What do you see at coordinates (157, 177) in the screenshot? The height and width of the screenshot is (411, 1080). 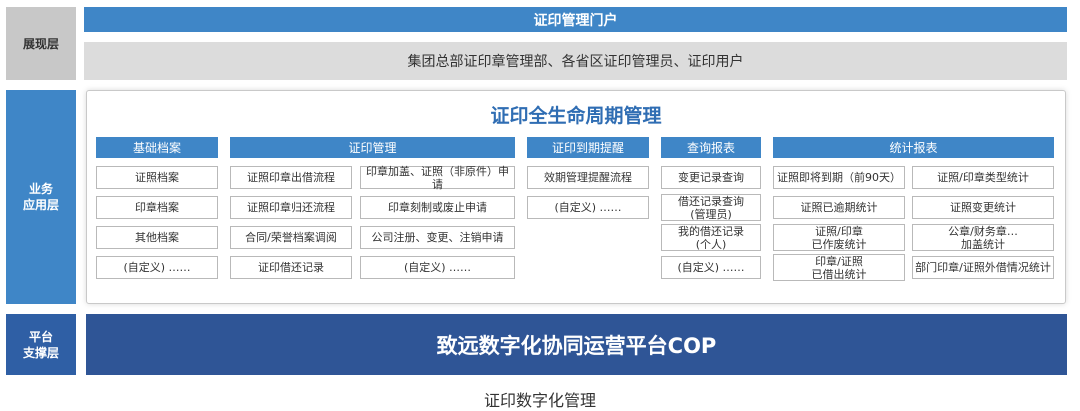 I see `basic-archive-item: 证照档案` at bounding box center [157, 177].